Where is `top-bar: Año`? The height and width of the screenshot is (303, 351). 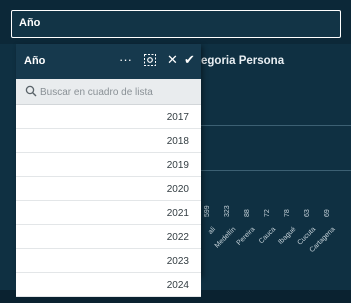
top-bar: Año is located at coordinates (175, 22).